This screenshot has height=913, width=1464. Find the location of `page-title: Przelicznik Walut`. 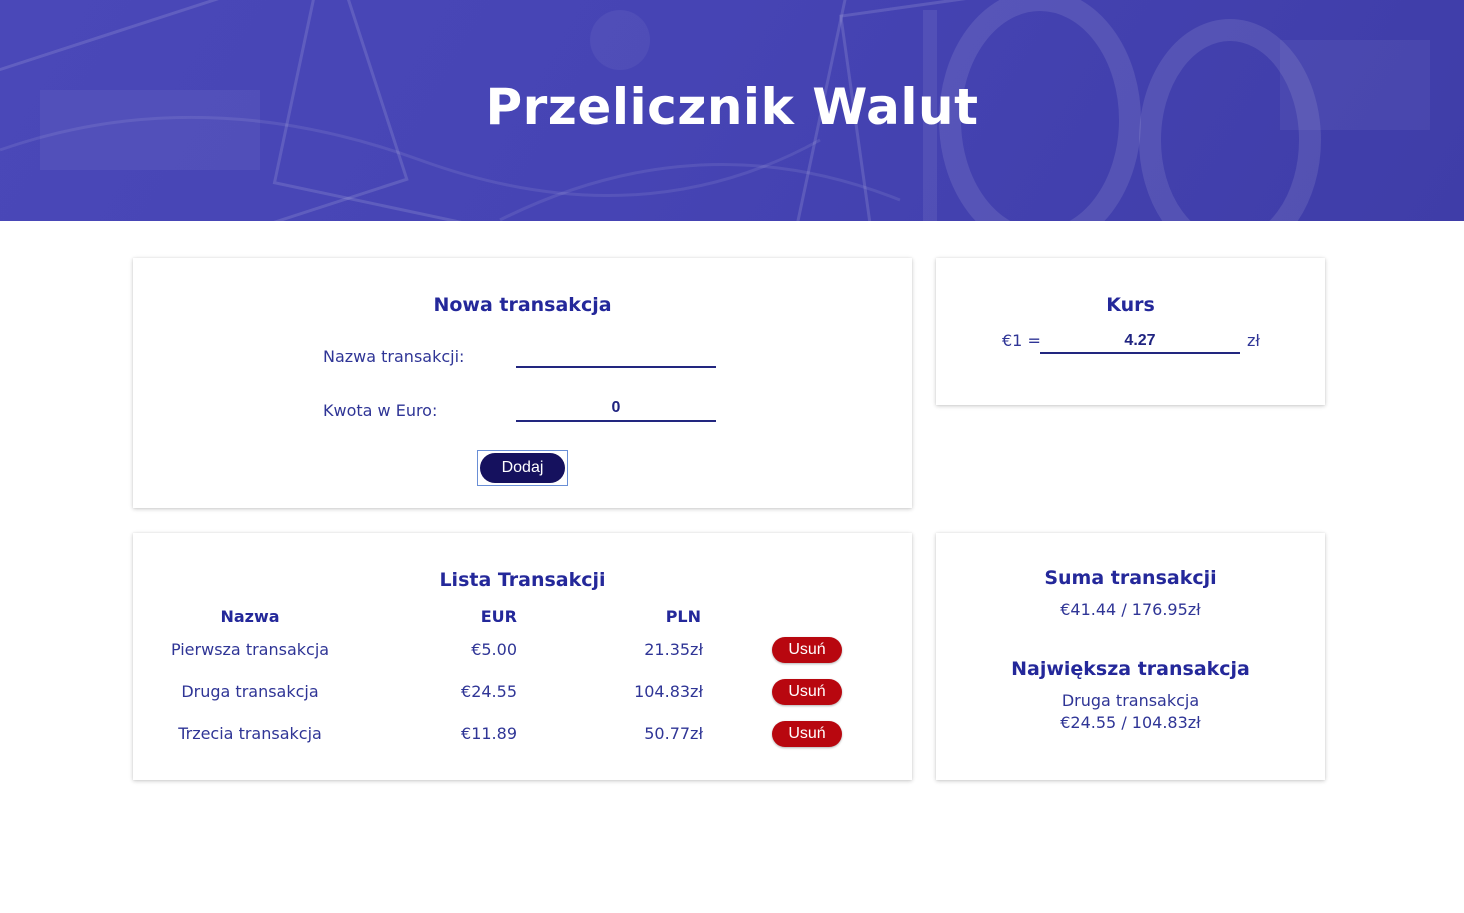

page-title: Przelicznik Walut is located at coordinates (732, 107).